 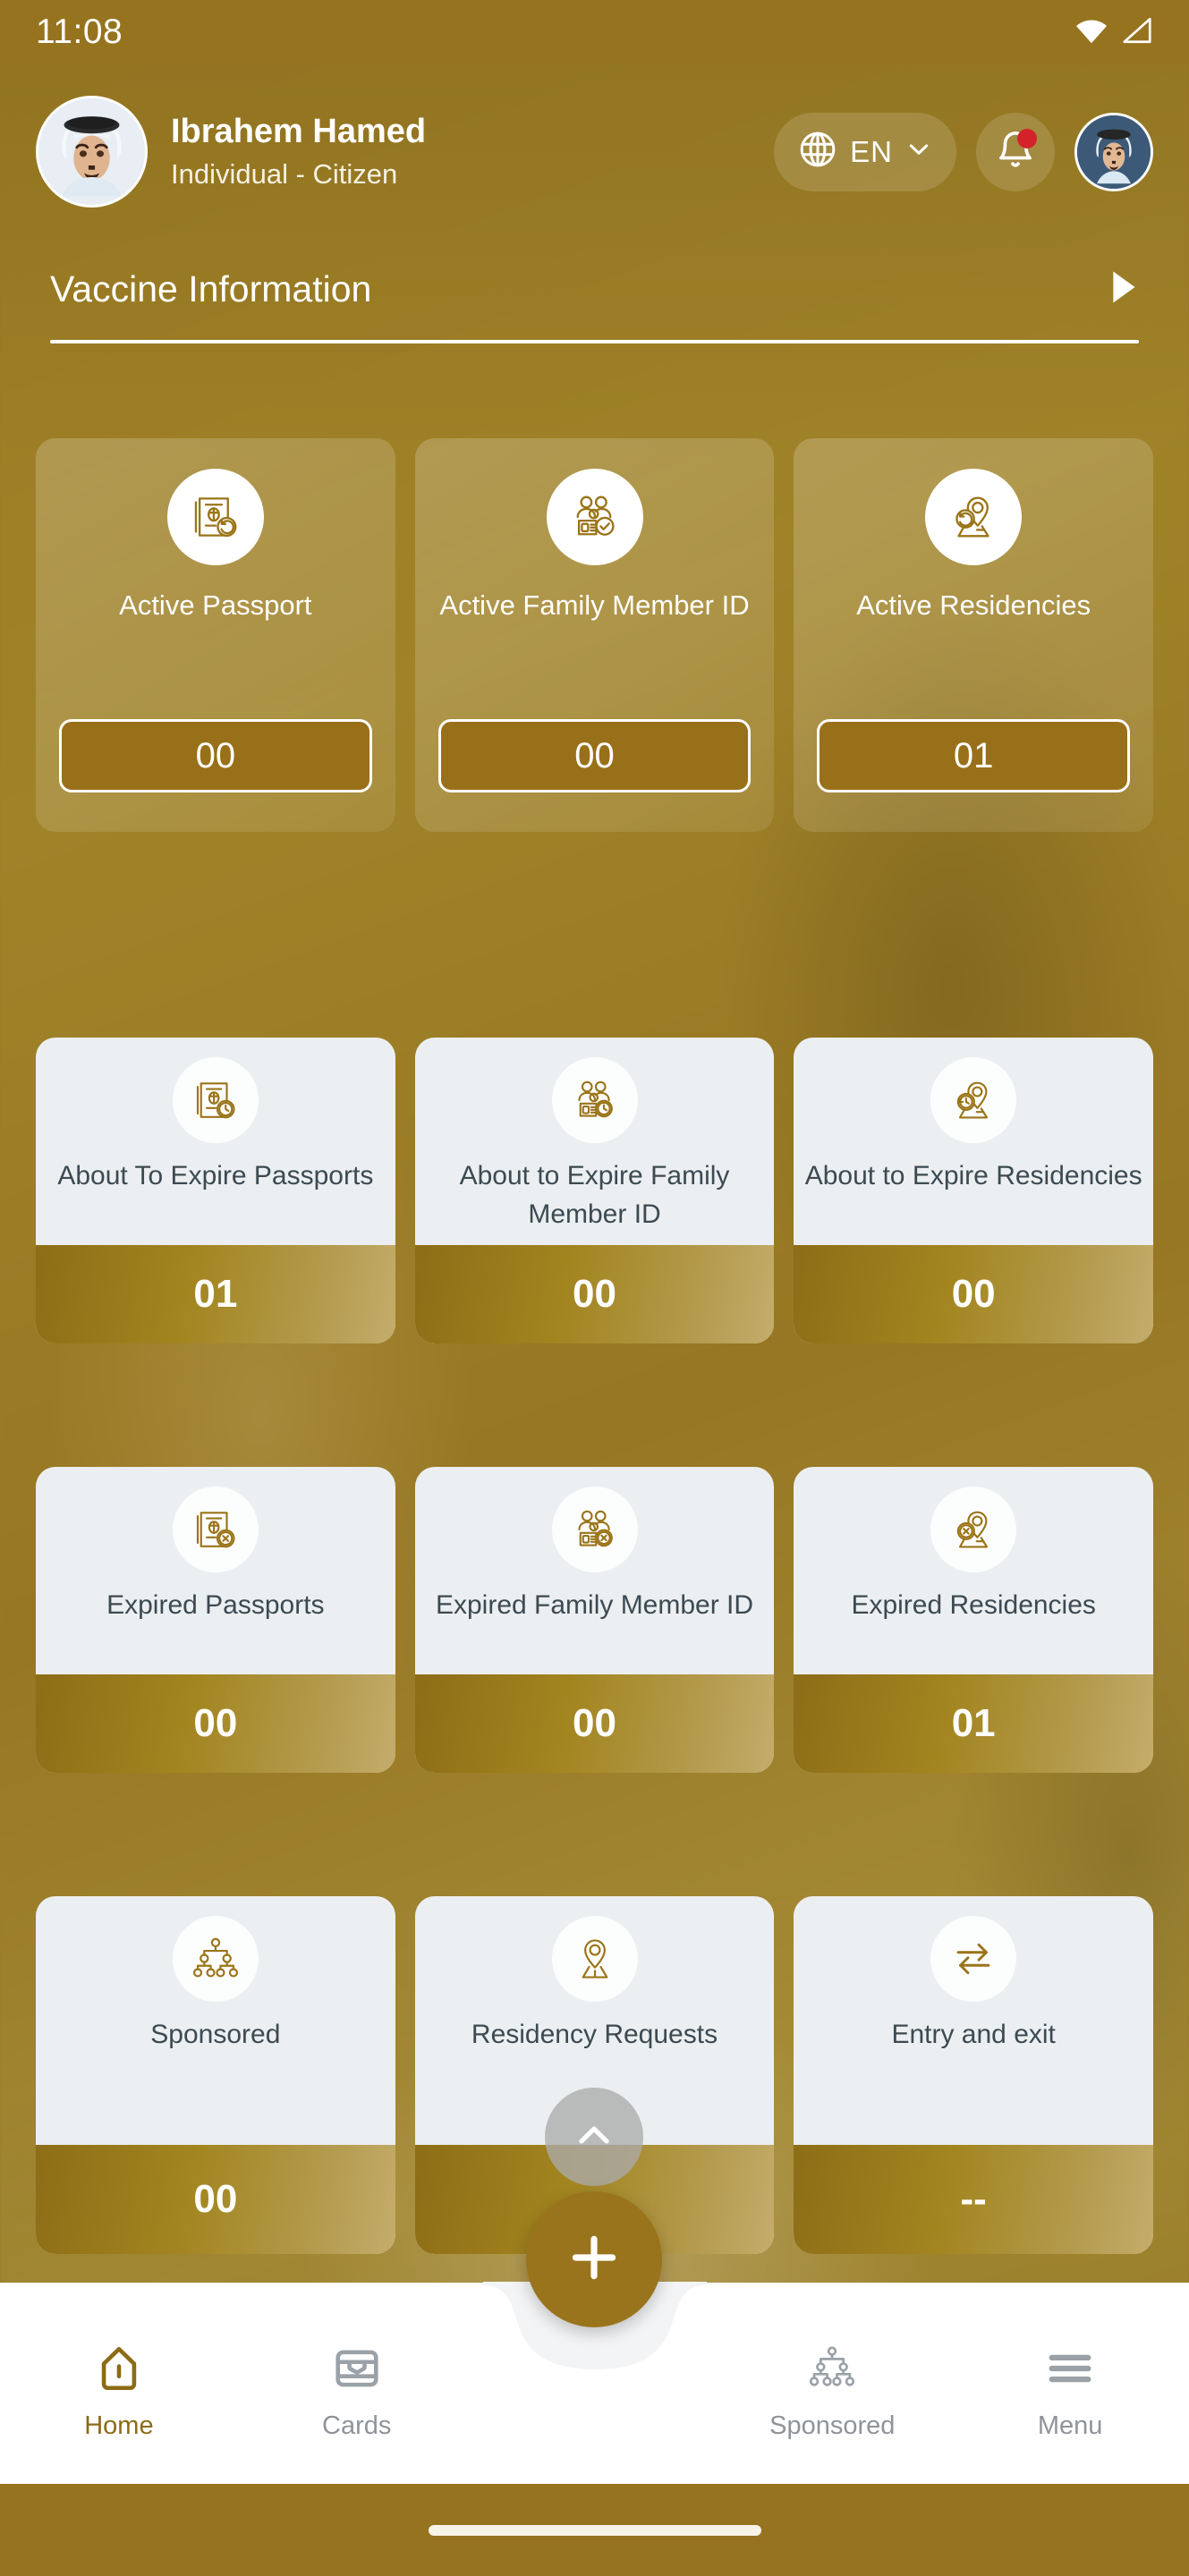 What do you see at coordinates (357, 2371) in the screenshot?
I see `wallet-icon` at bounding box center [357, 2371].